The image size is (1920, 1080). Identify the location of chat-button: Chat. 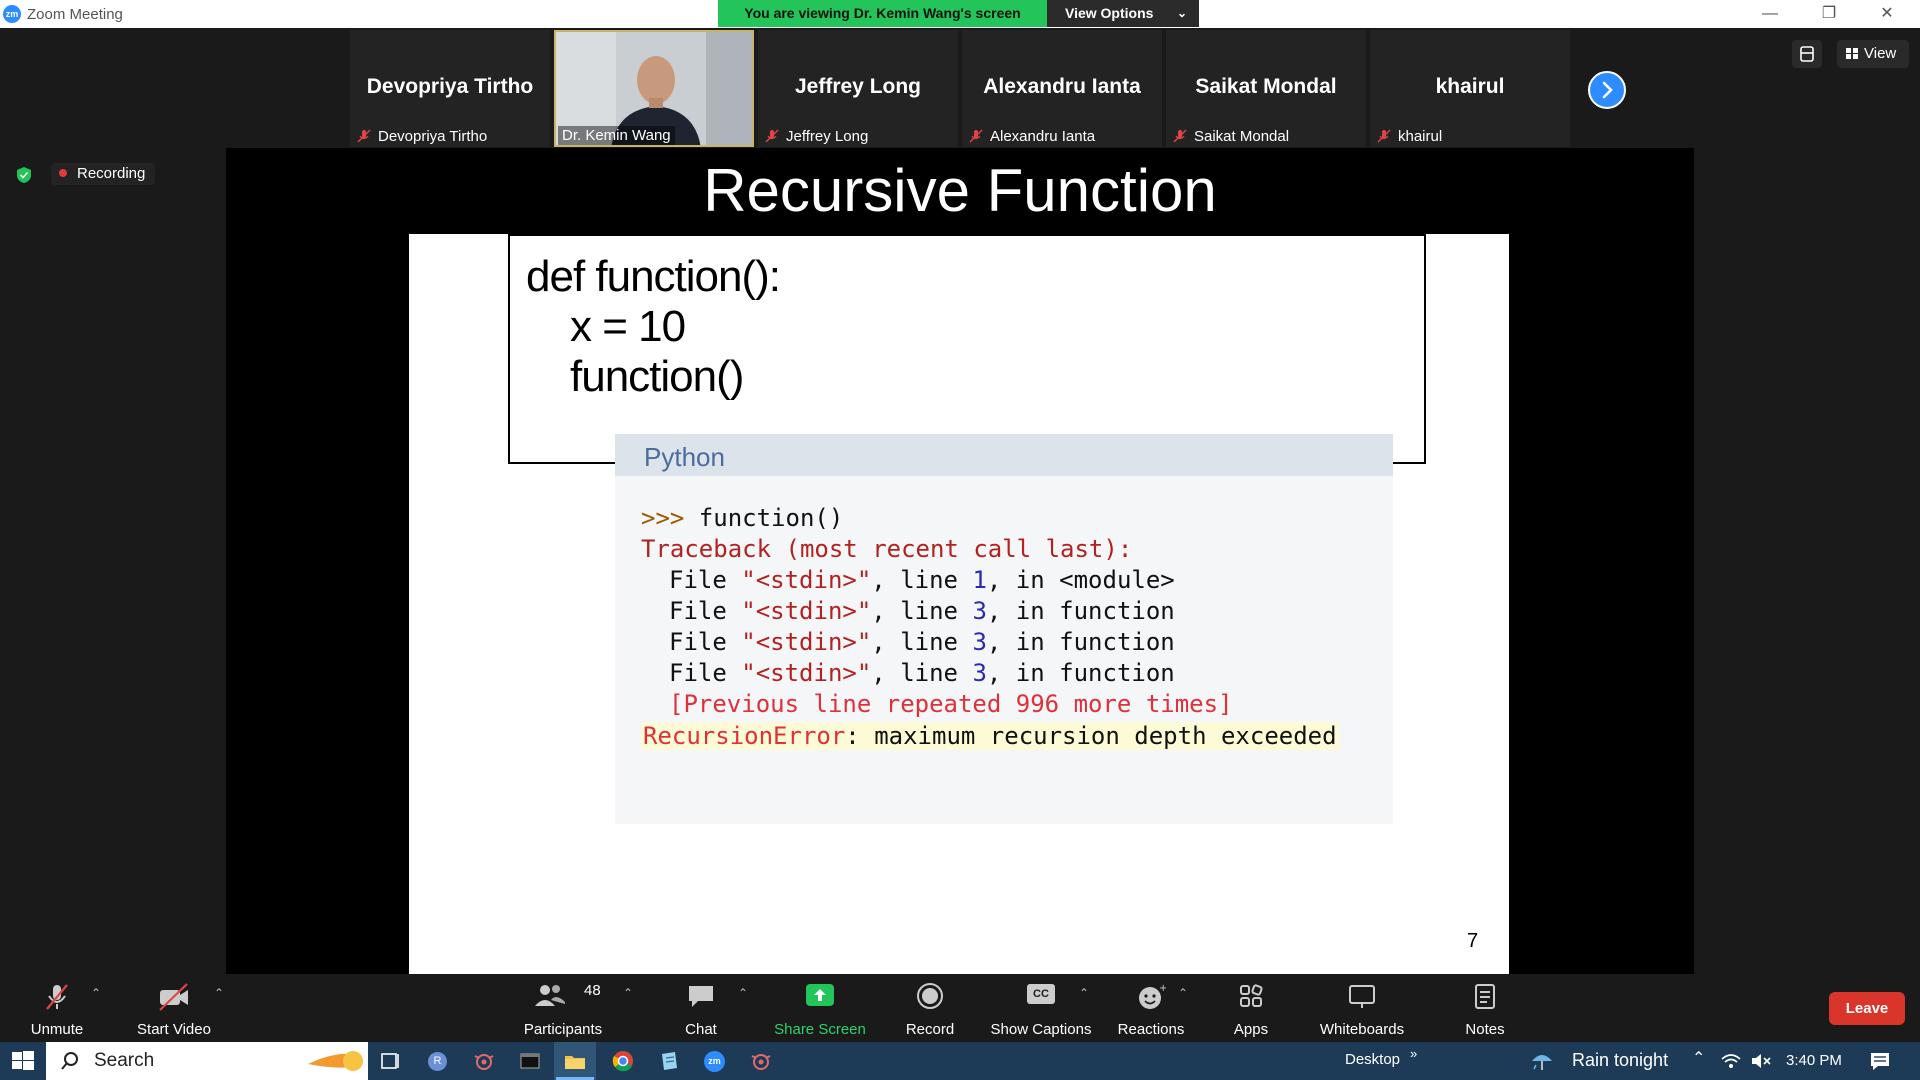
(701, 1008).